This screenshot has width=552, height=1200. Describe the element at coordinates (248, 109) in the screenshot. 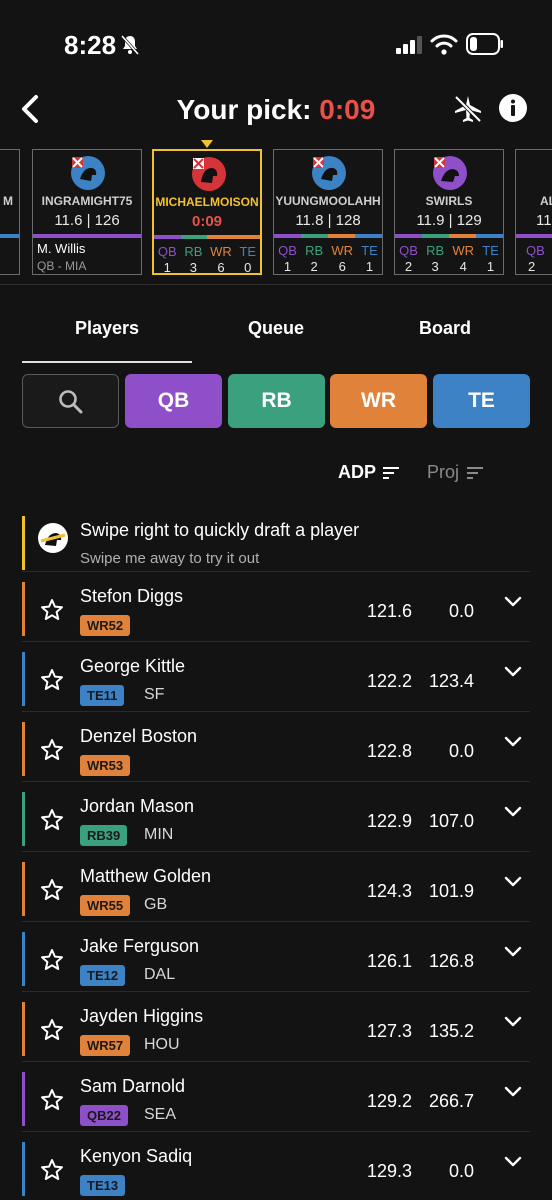

I see `title-prefix: Your pick:` at that location.